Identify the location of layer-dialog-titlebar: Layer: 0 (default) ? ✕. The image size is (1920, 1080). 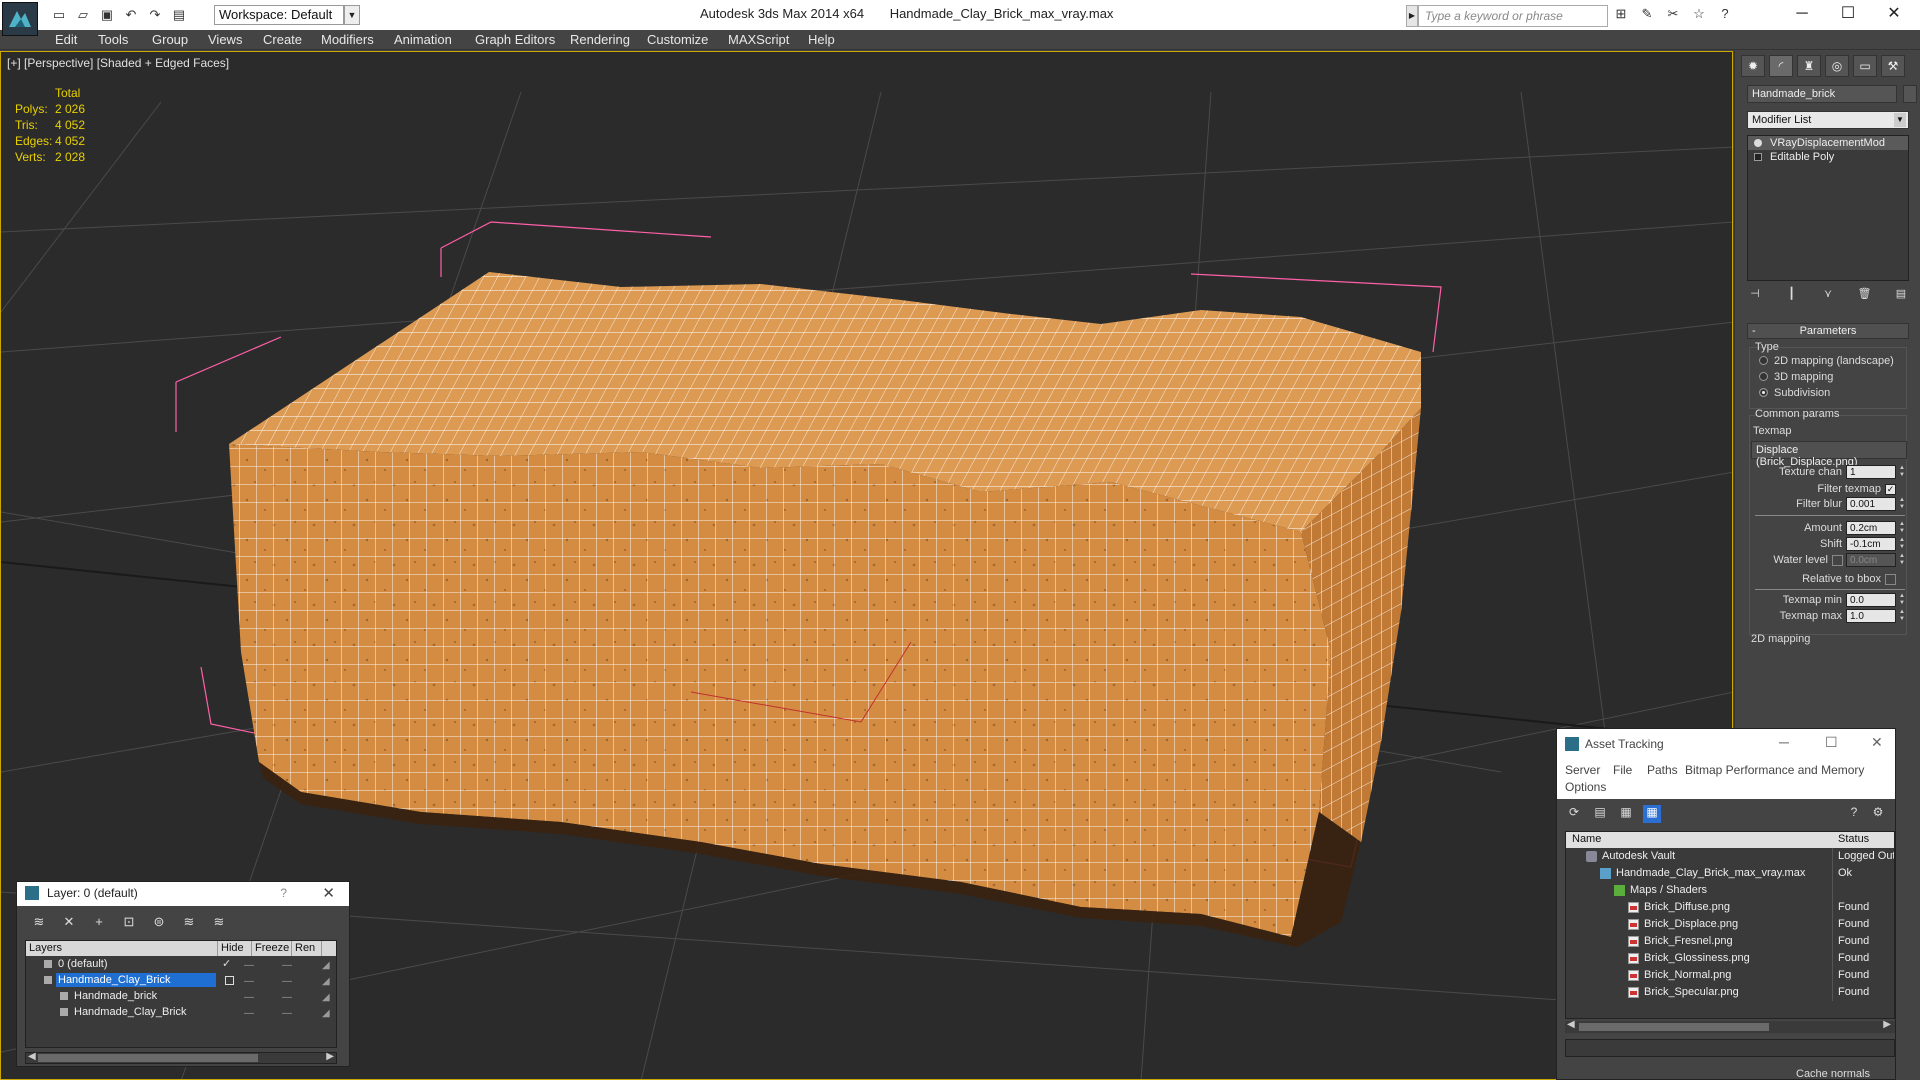
(183, 894).